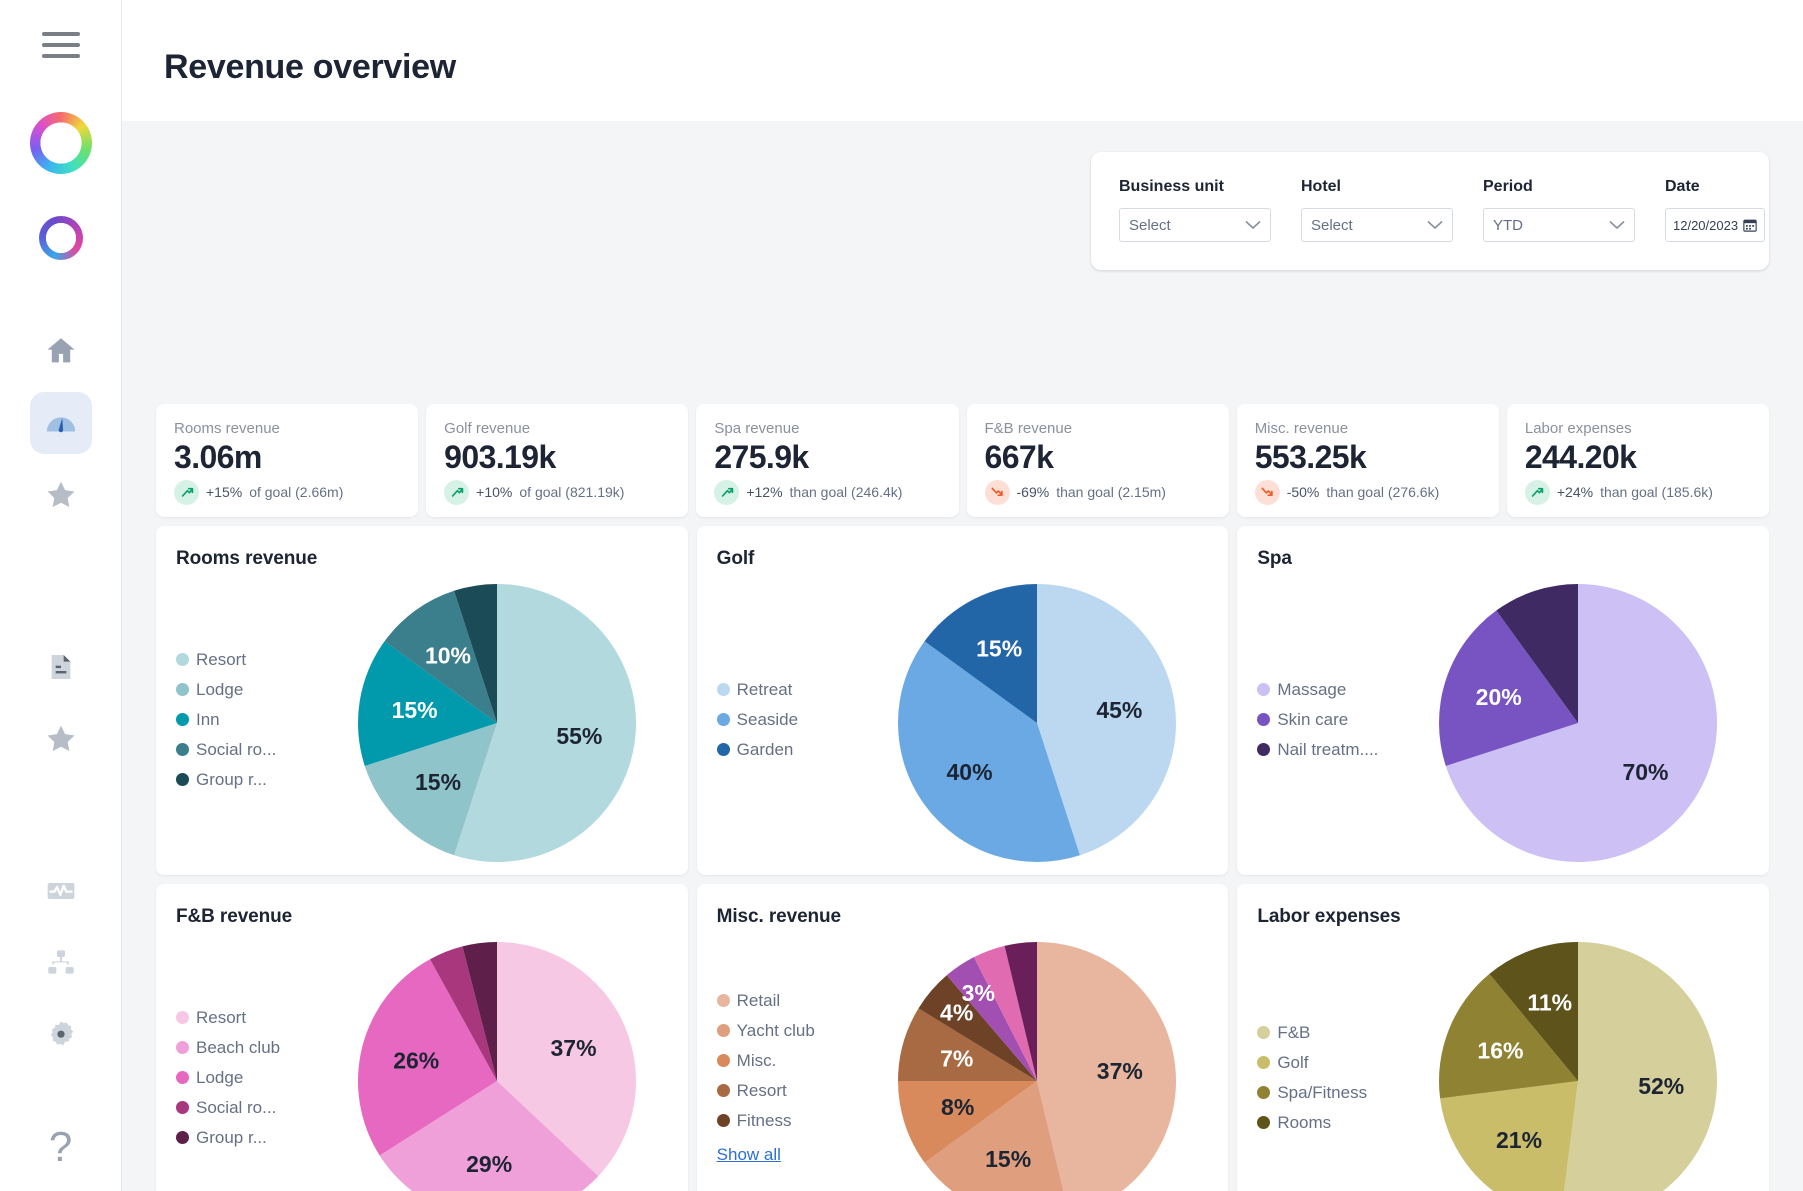 Image resolution: width=1803 pixels, height=1191 pixels. What do you see at coordinates (1332, 1093) in the screenshot?
I see `legend-item: Spa/Fitness` at bounding box center [1332, 1093].